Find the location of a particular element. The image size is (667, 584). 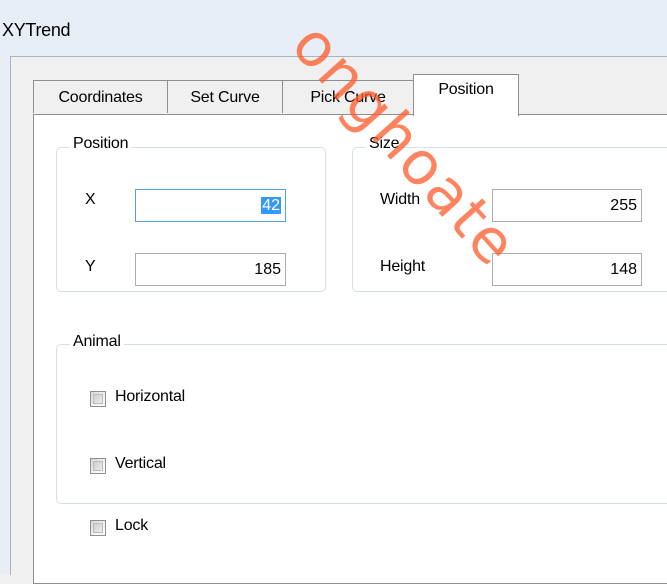

lock-label: Lock is located at coordinates (131, 526).